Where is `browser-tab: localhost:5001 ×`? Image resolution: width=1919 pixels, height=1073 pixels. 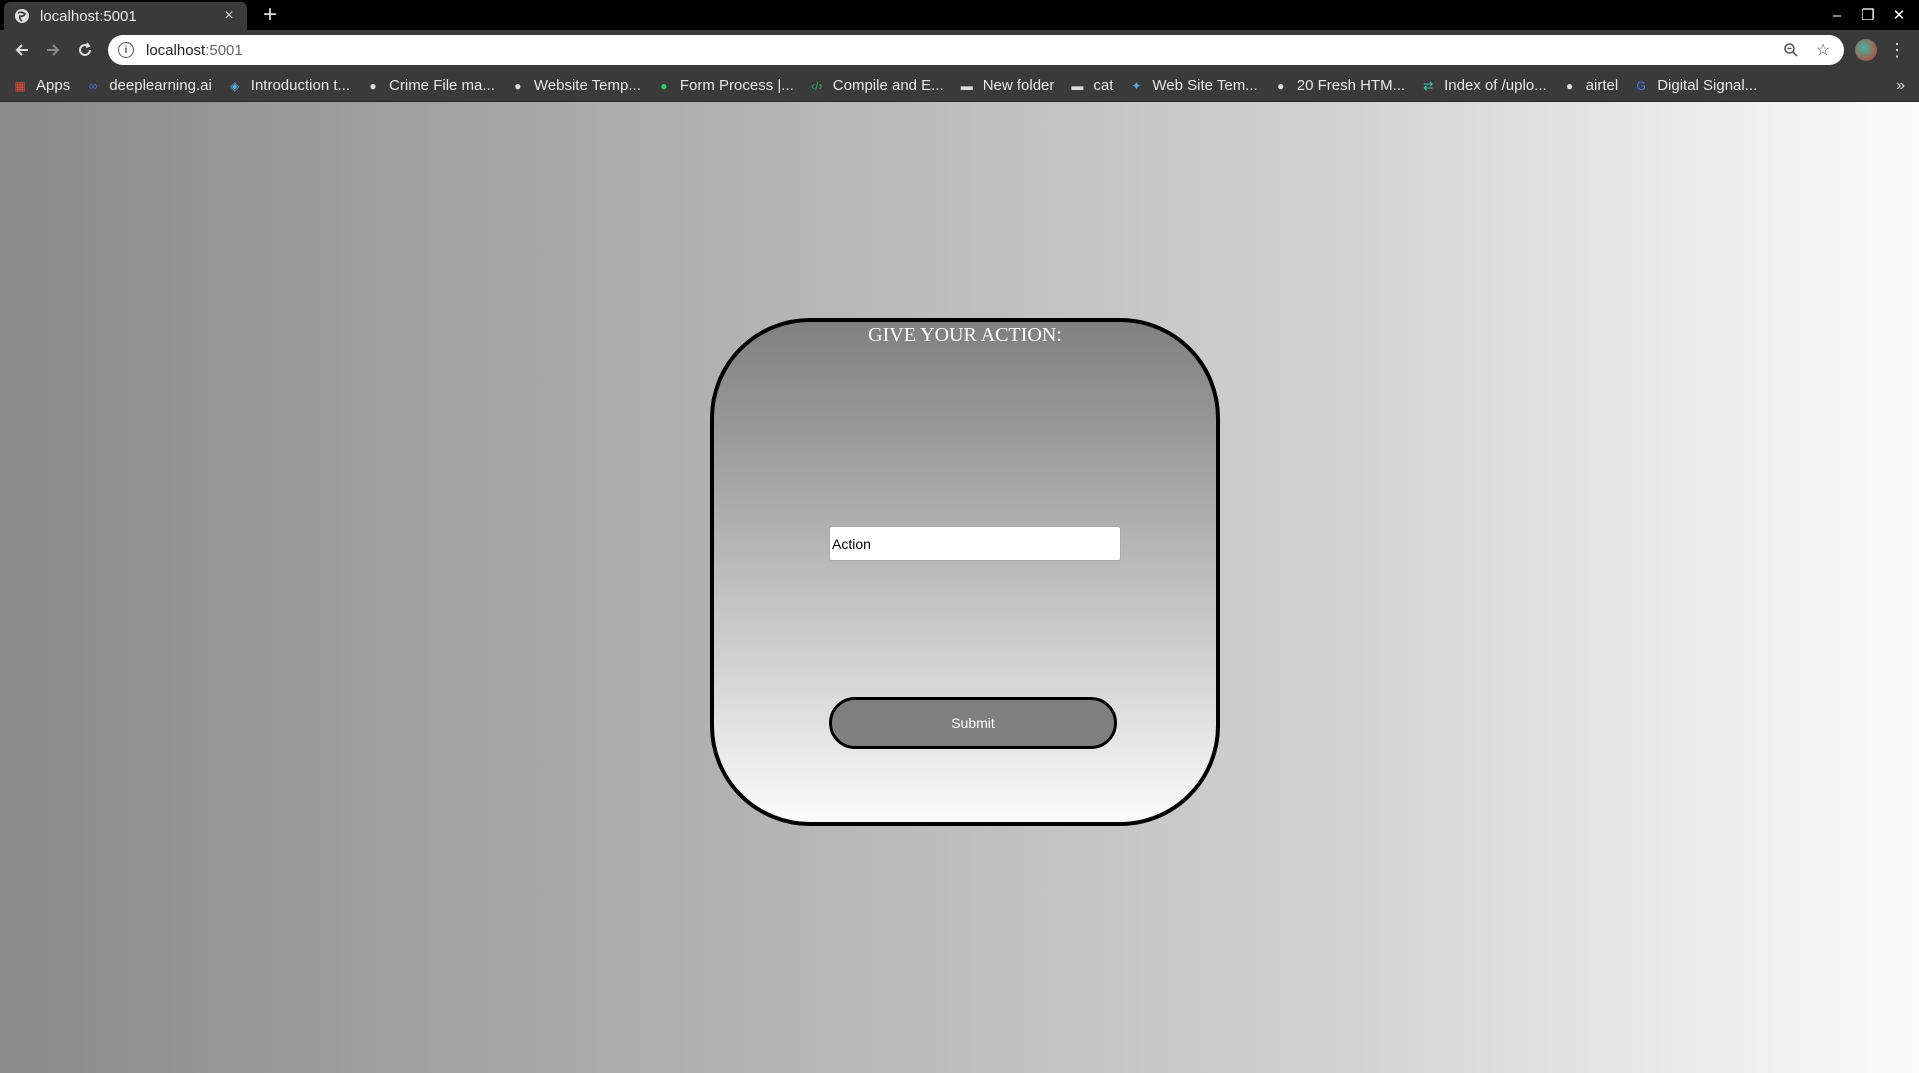 browser-tab: localhost:5001 × is located at coordinates (125, 16).